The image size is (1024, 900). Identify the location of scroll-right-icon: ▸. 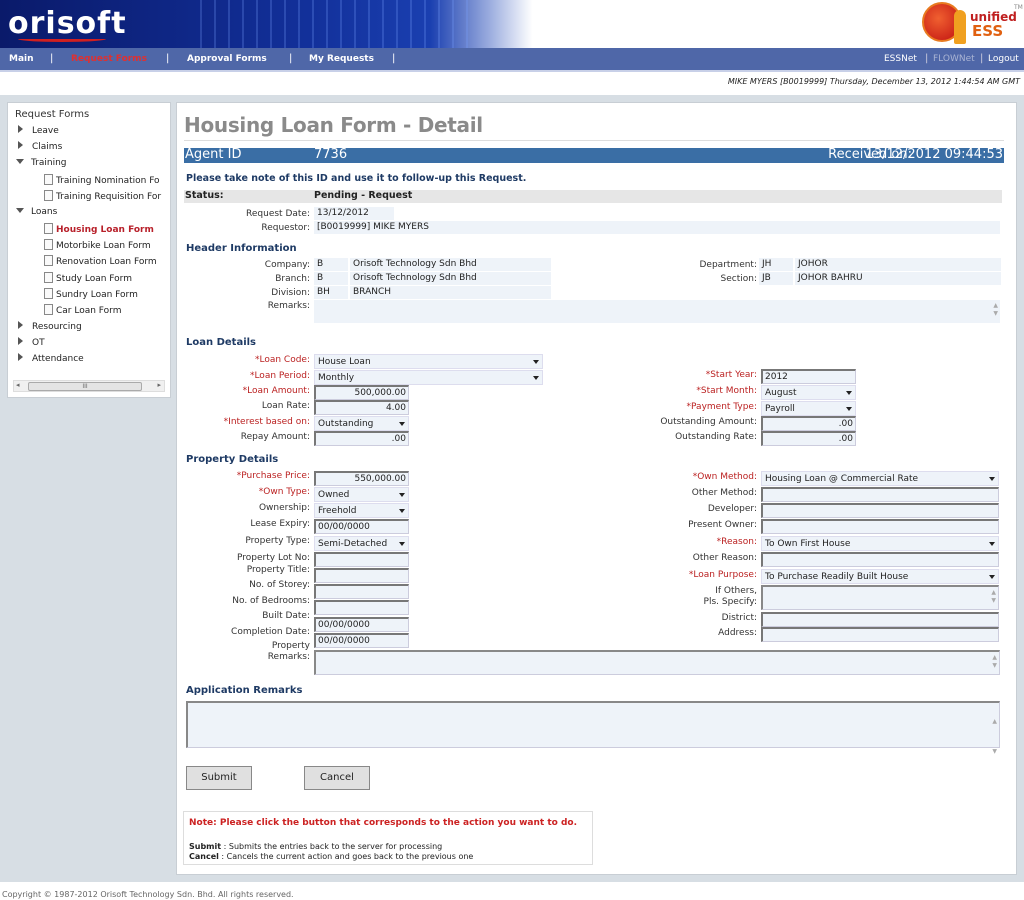
(159, 385).